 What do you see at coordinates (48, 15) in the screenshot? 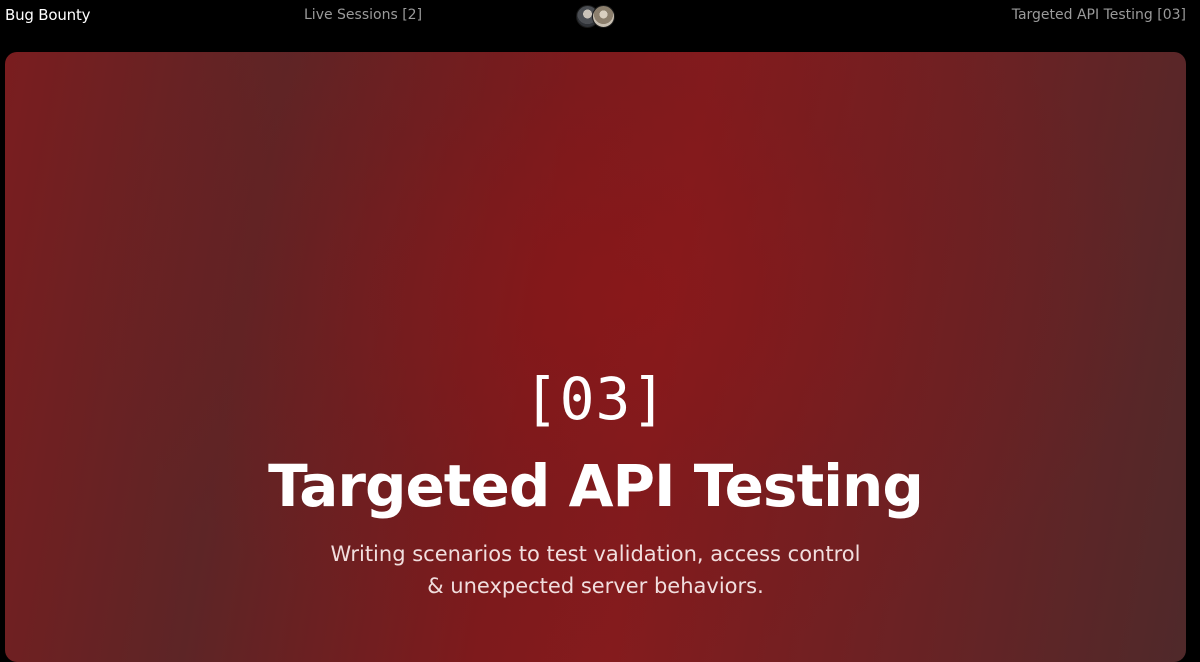
I see `brand-logo: Bug Bounty` at bounding box center [48, 15].